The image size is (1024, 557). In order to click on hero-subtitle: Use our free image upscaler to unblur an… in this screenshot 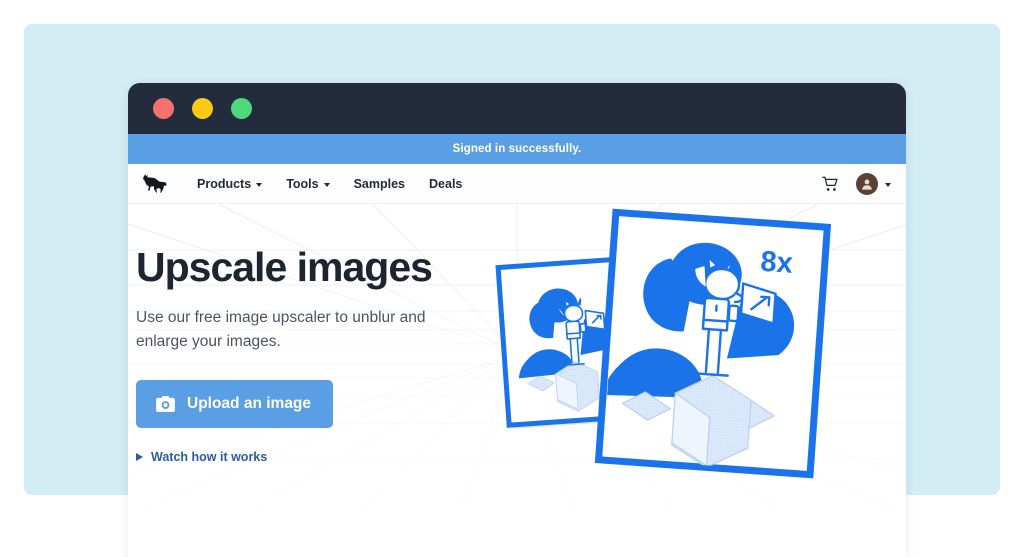, I will do `click(281, 330)`.